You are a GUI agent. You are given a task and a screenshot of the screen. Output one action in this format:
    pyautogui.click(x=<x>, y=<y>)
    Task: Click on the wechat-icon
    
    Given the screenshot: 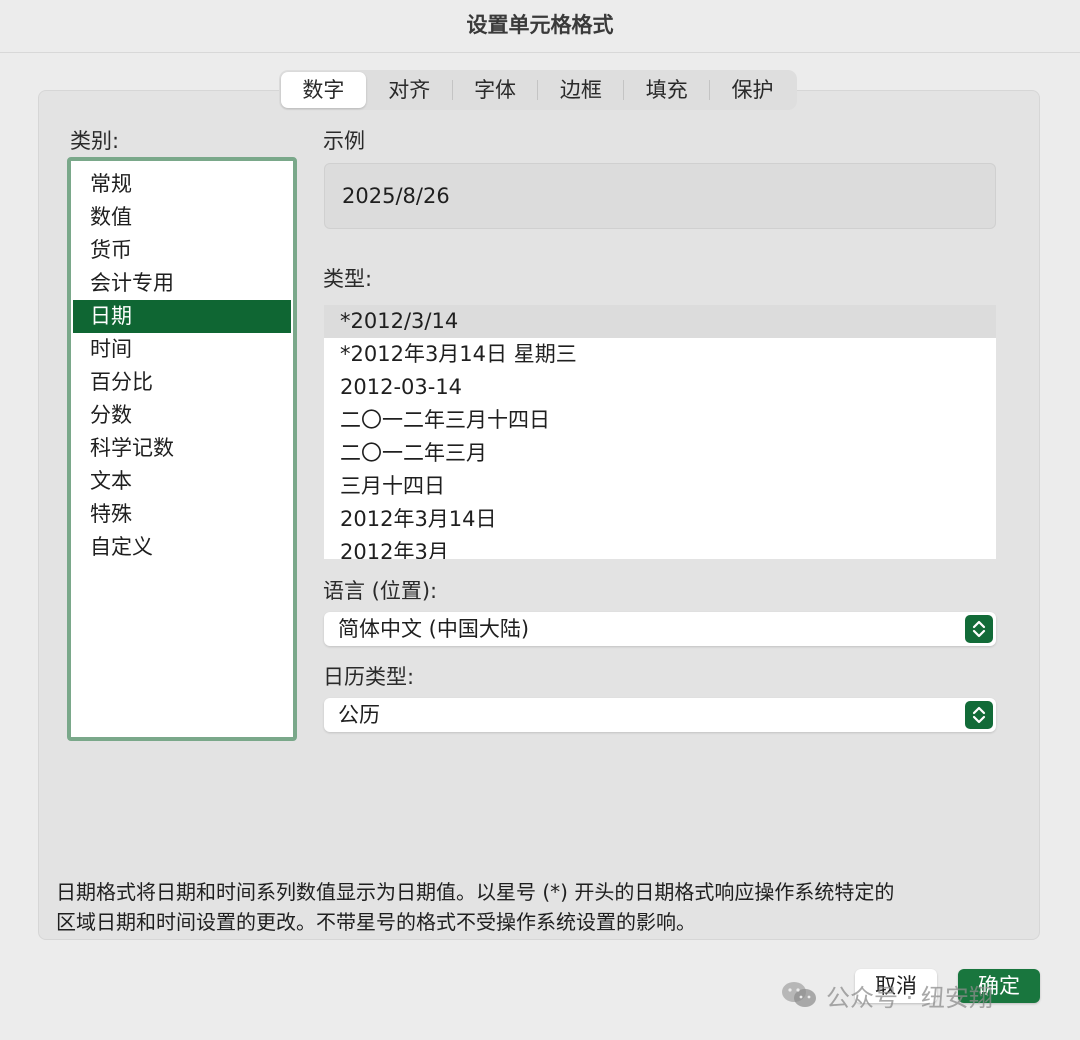 What is the action you would take?
    pyautogui.click(x=799, y=994)
    